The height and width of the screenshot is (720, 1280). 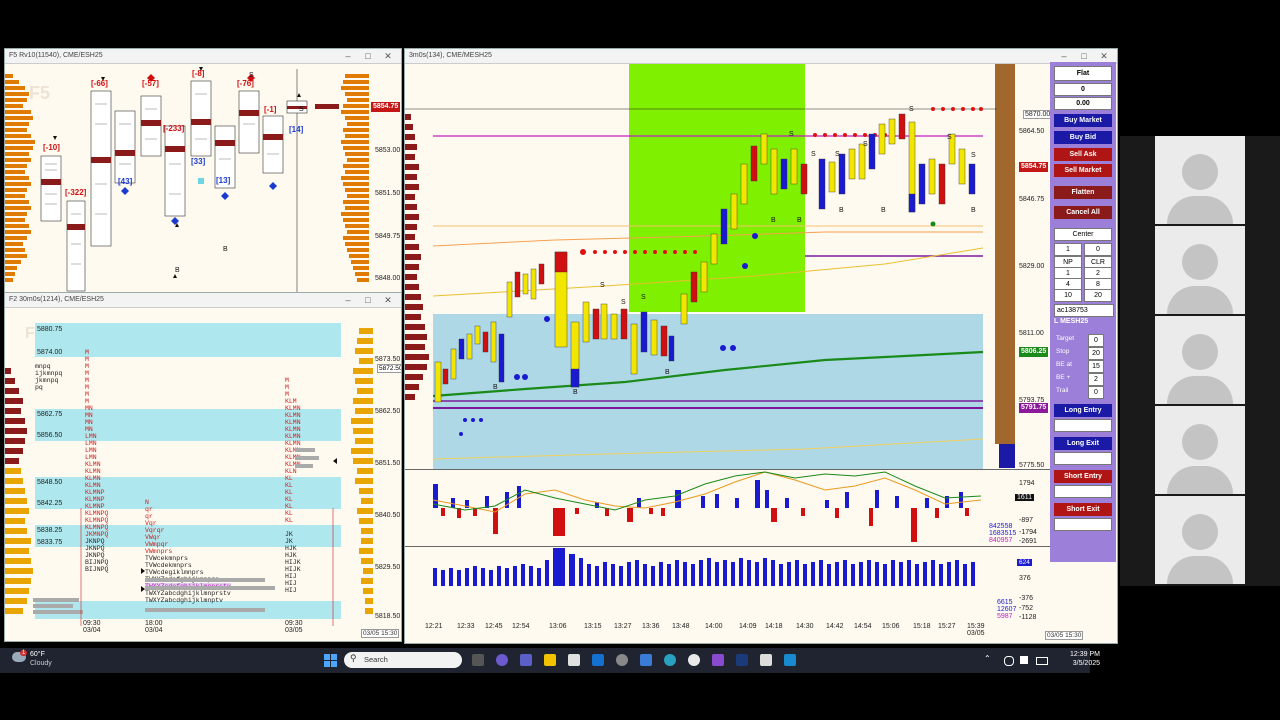 I want to click on center-button: Center, so click(x=1083, y=234).